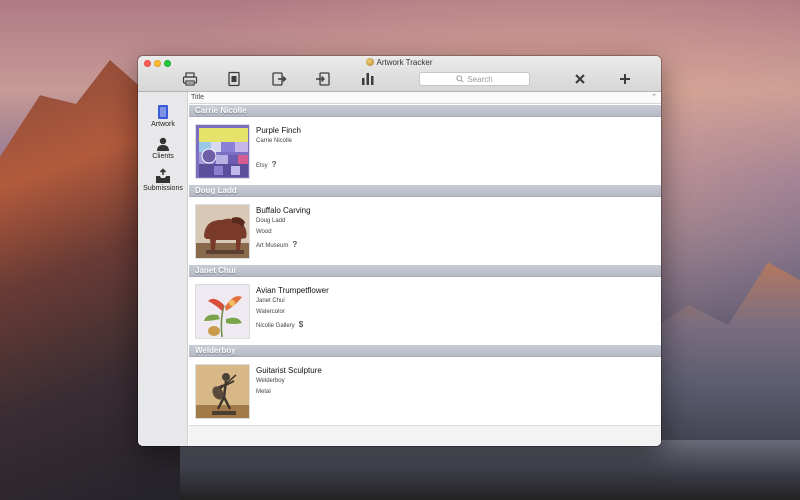 This screenshot has height=500, width=800. Describe the element at coordinates (163, 112) in the screenshot. I see `book-icon` at that location.